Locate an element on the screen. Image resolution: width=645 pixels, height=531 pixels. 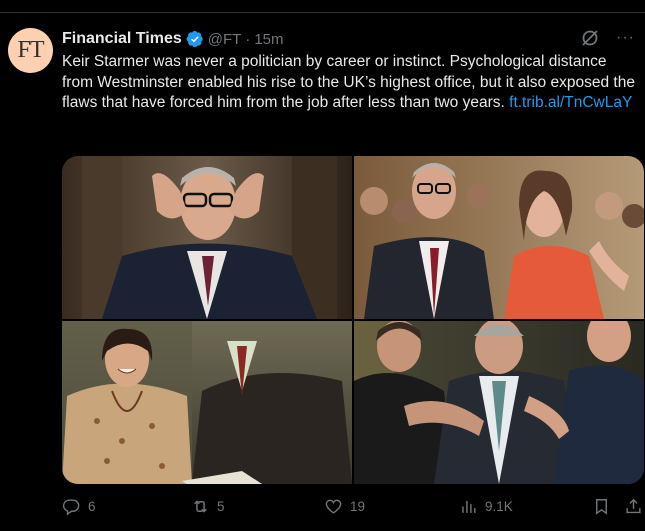
verified-badge-icon is located at coordinates (195, 39).